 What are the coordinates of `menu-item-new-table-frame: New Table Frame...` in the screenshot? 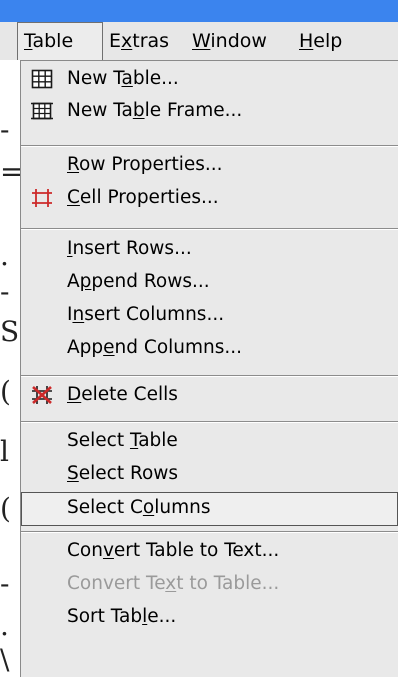 It's located at (209, 111).